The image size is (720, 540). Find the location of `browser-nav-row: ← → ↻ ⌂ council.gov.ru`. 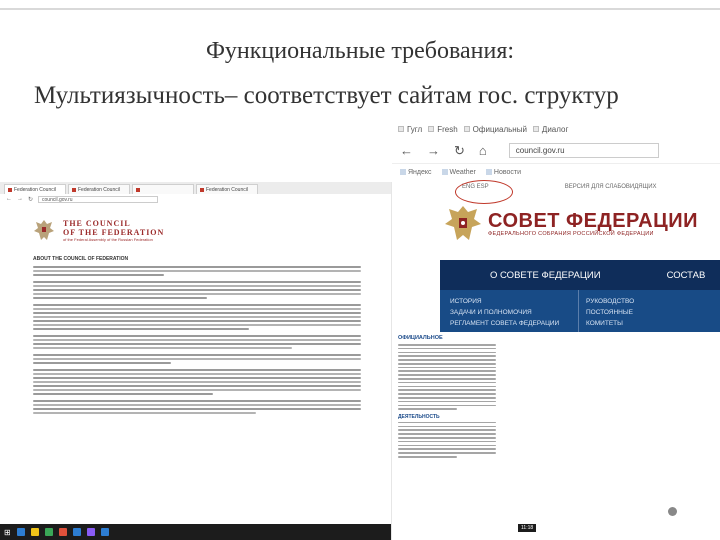

browser-nav-row: ← → ↻ ⌂ council.gov.ru is located at coordinates (556, 151).